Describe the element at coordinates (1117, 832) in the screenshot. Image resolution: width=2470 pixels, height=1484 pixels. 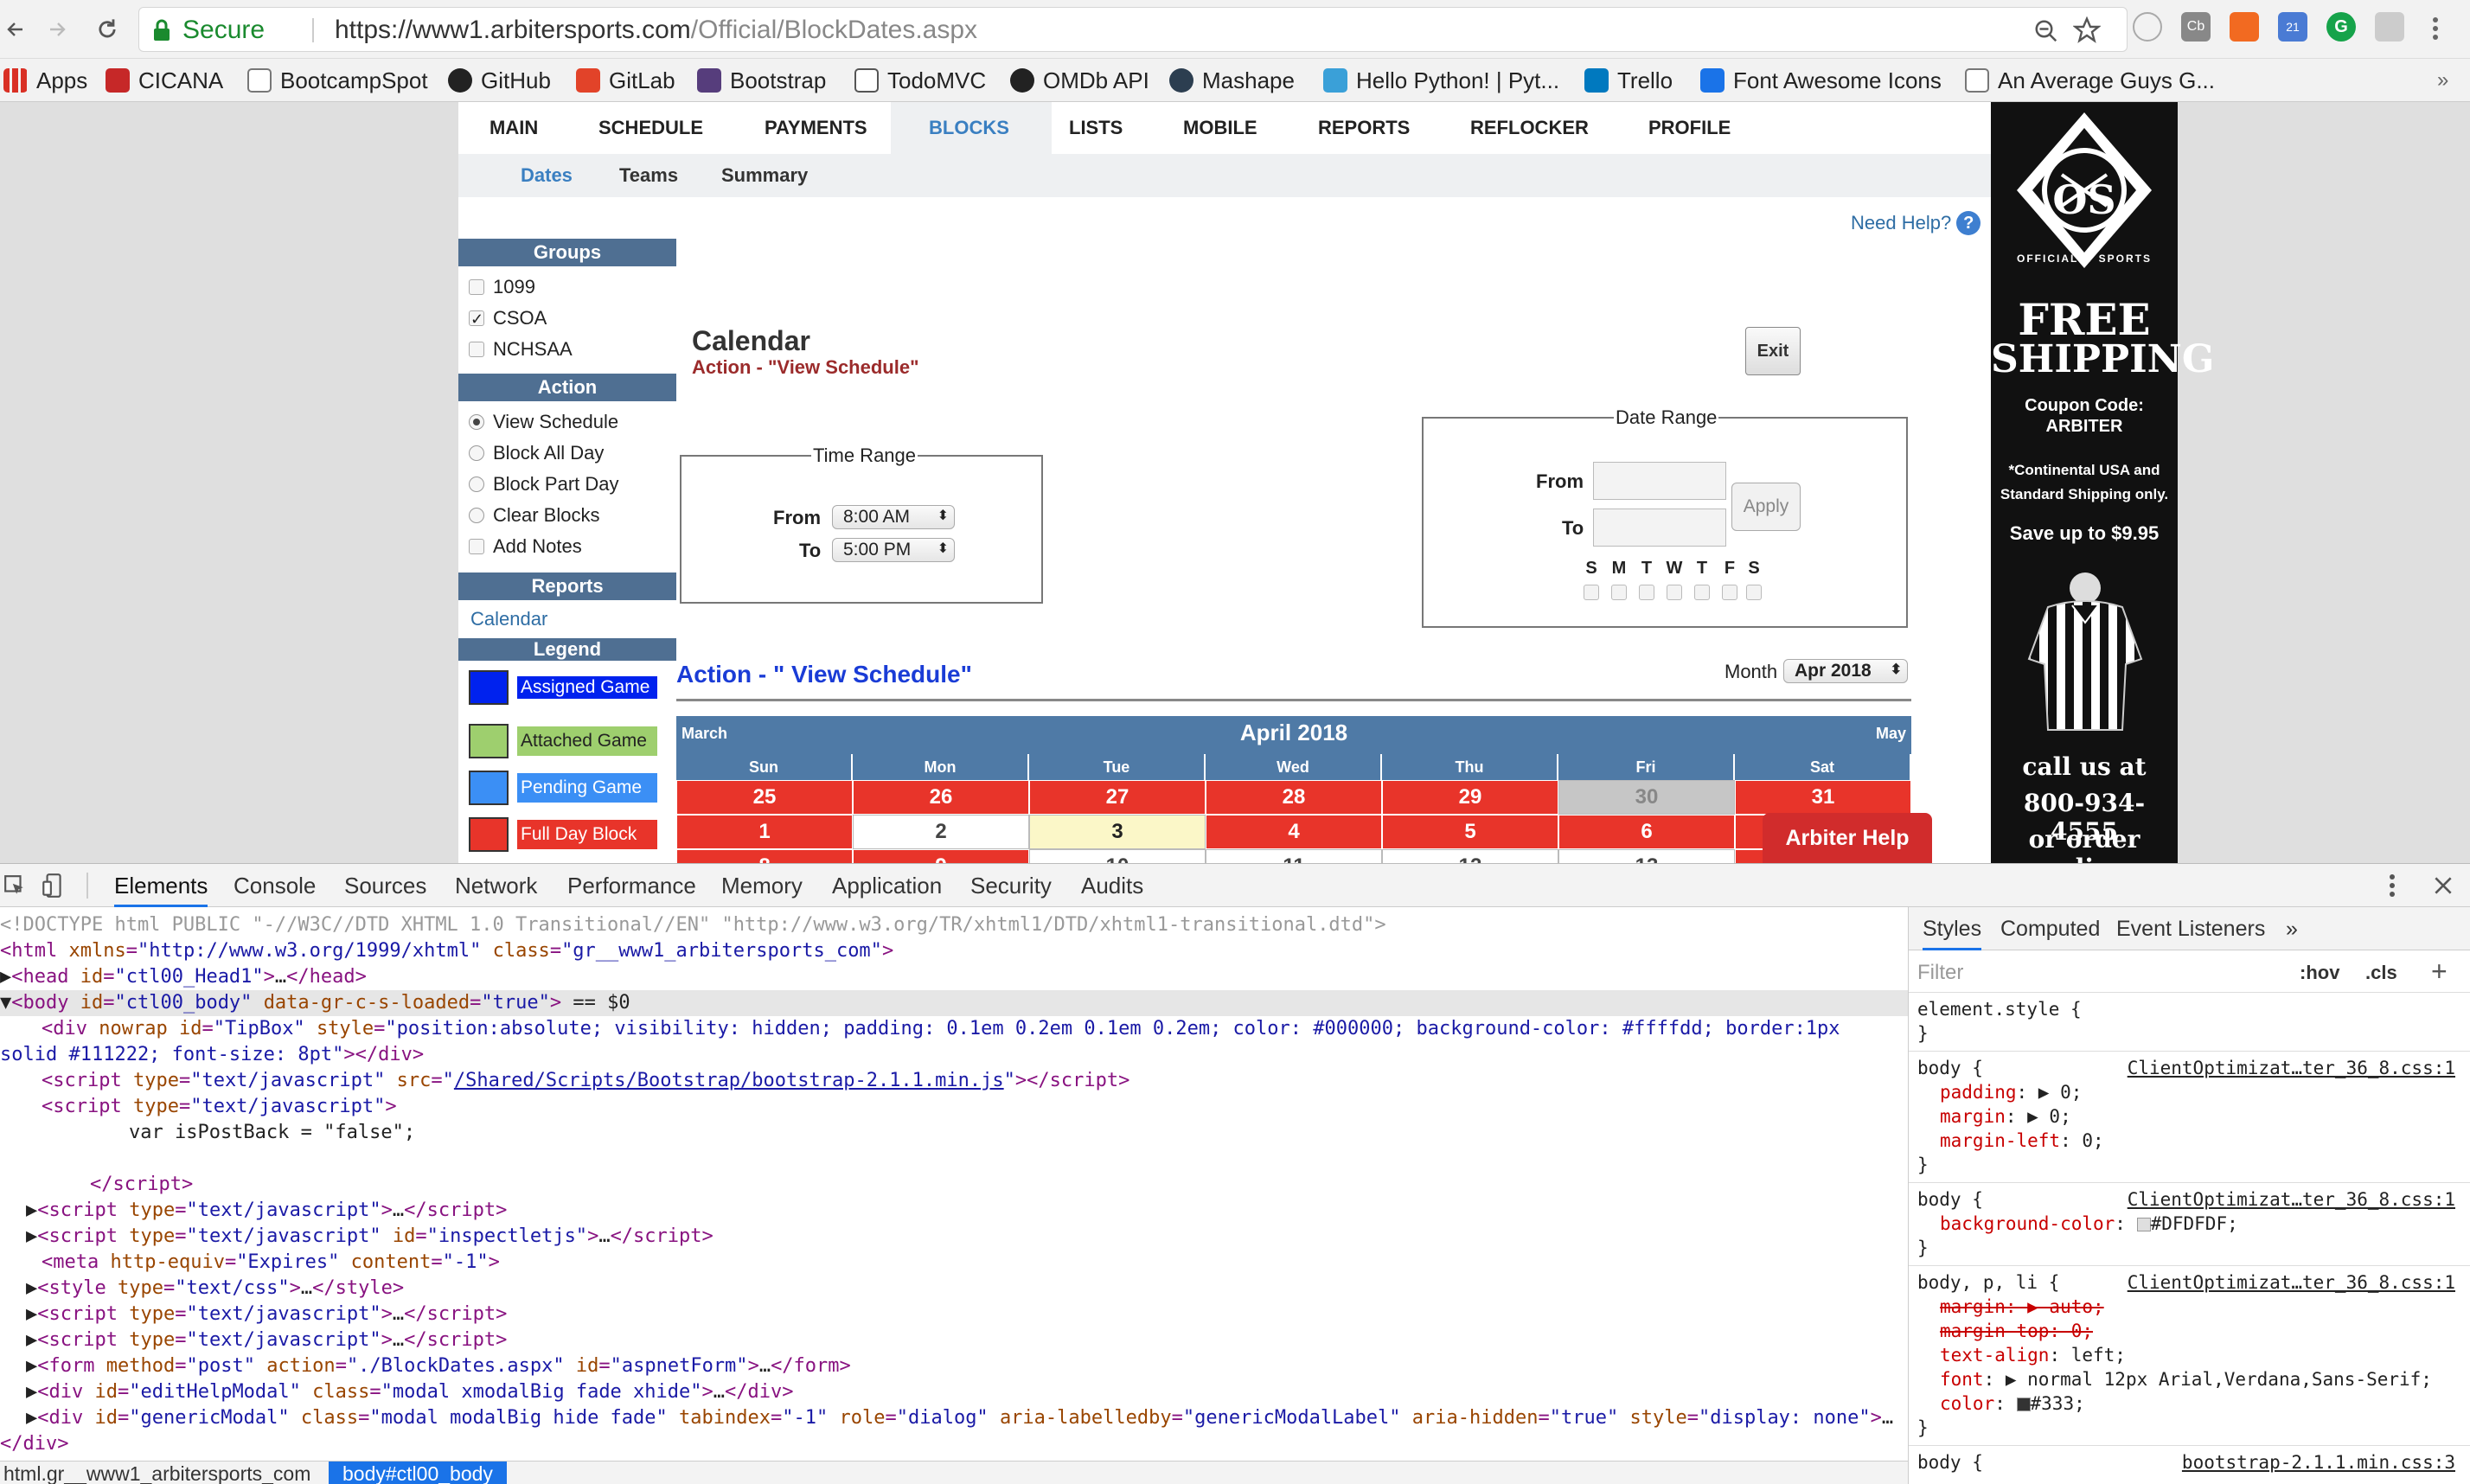
I see `calendar-day-cell: 3` at that location.